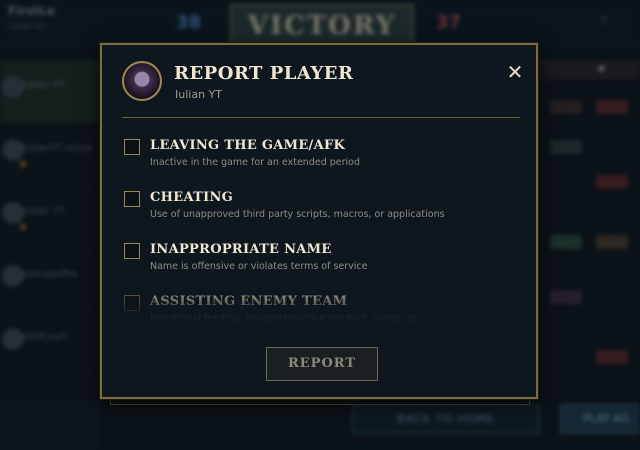 Image resolution: width=640 pixels, height=450 pixels. What do you see at coordinates (322, 26) in the screenshot?
I see `victory-banner: VICTORY` at bounding box center [322, 26].